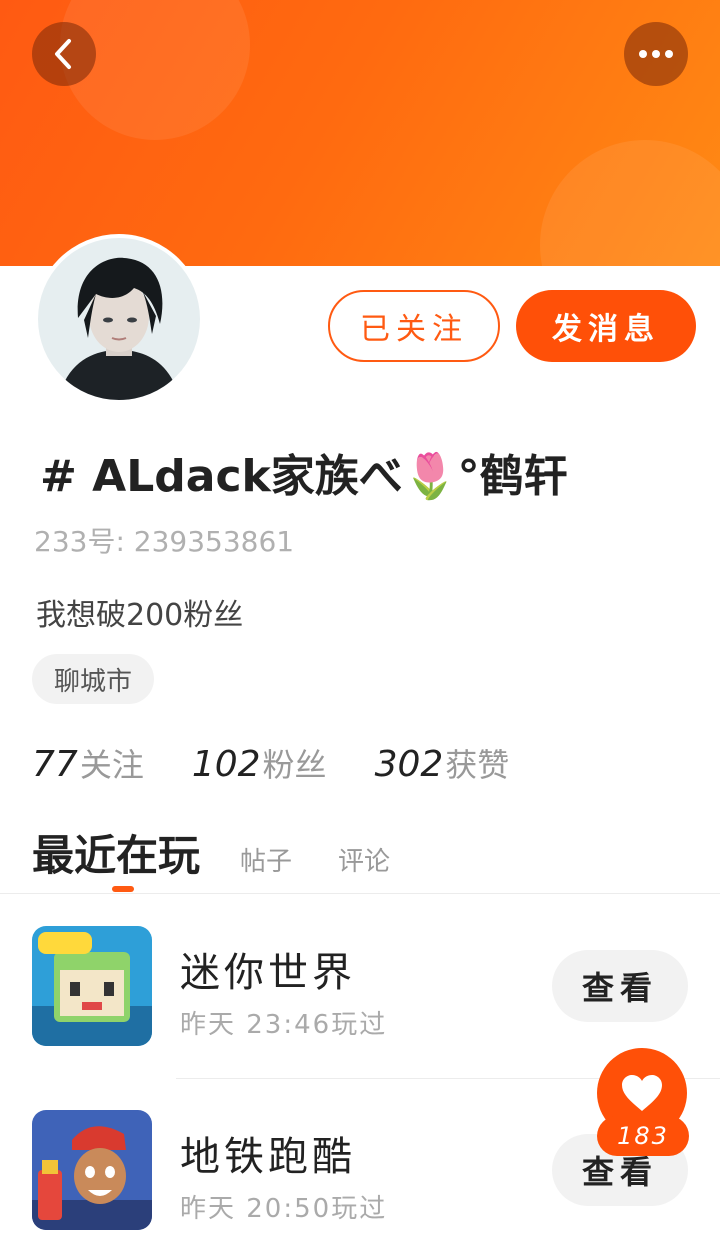  I want to click on tab-comments: 评论, so click(364, 859).